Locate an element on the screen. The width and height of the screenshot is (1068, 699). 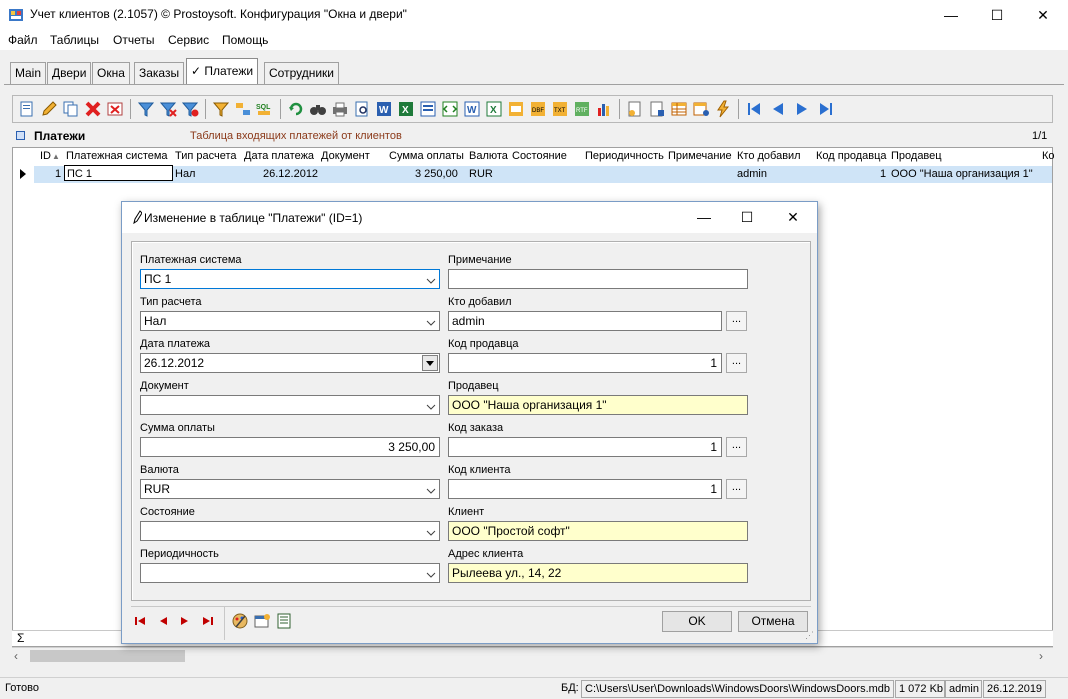
dialog-maximize-button: ☐ is located at coordinates (747, 217).